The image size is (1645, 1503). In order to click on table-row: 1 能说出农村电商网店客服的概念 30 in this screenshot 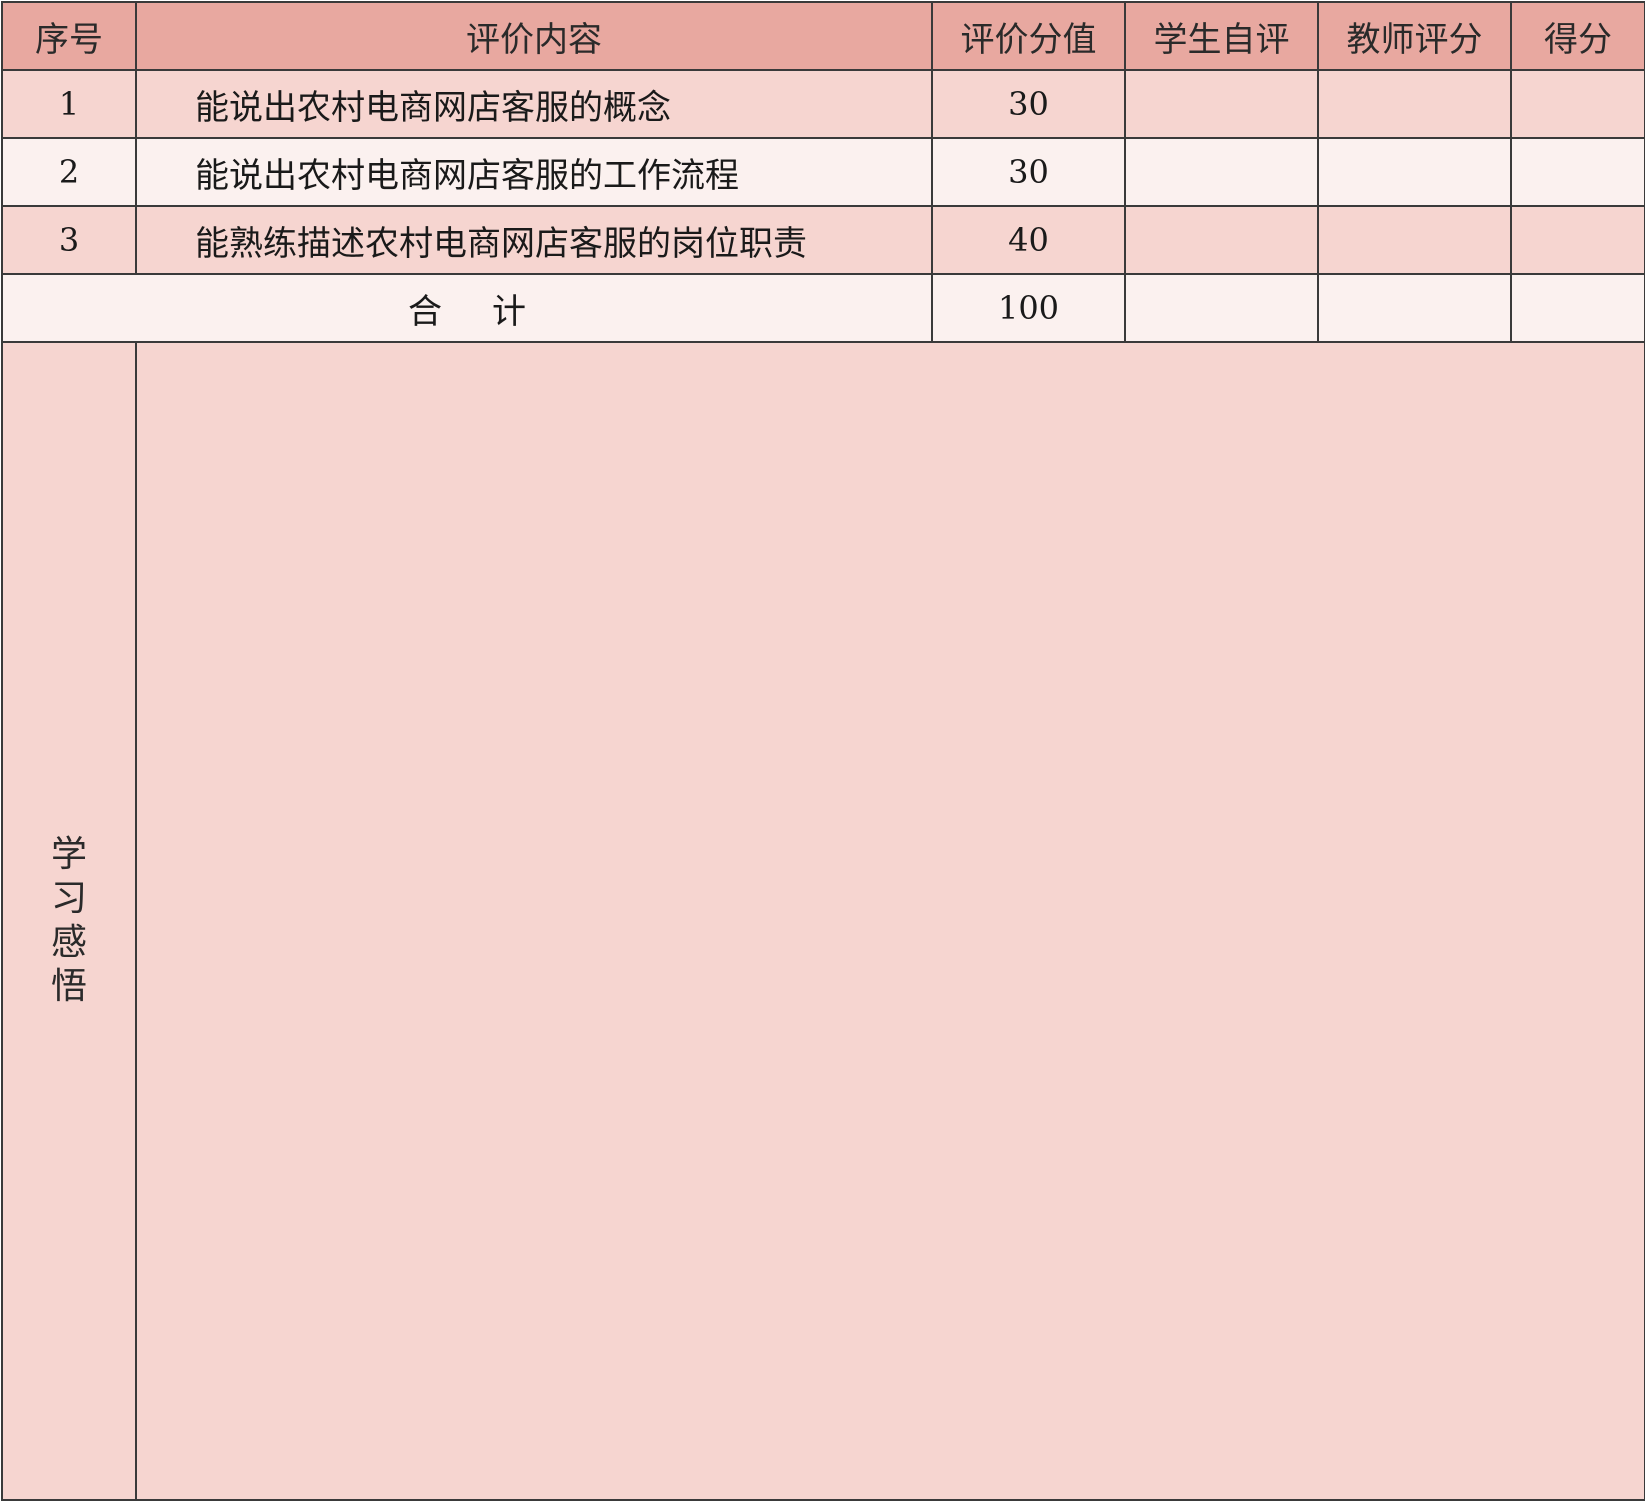, I will do `click(823, 104)`.